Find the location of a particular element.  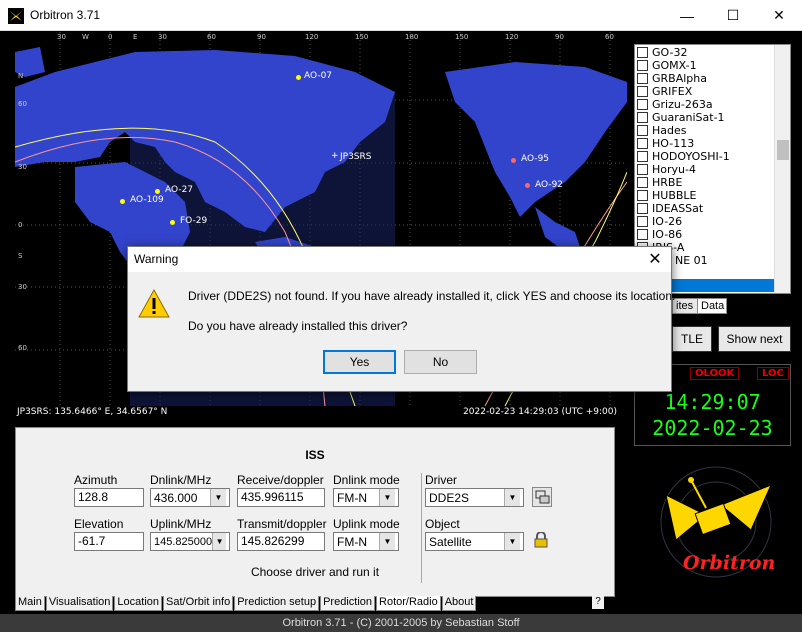

list-item: HO-113 is located at coordinates (665, 143).